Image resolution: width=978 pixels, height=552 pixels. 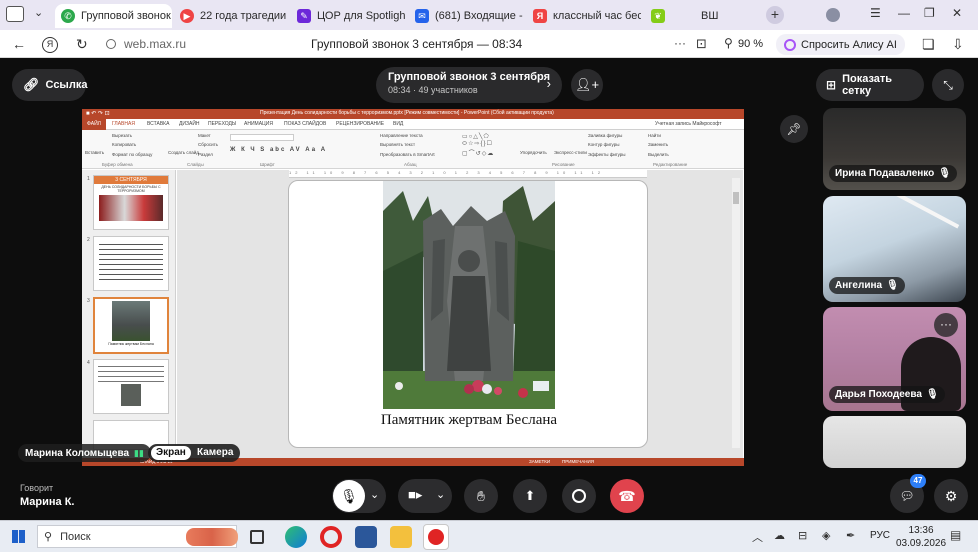 I want to click on ppt-tab-home: ГЛАВНАЯ, so click(x=123, y=124).